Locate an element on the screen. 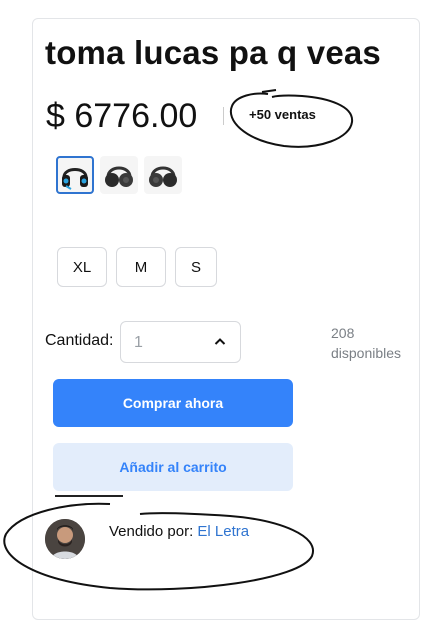  buy-now-button: Comprar ahora is located at coordinates (173, 403).